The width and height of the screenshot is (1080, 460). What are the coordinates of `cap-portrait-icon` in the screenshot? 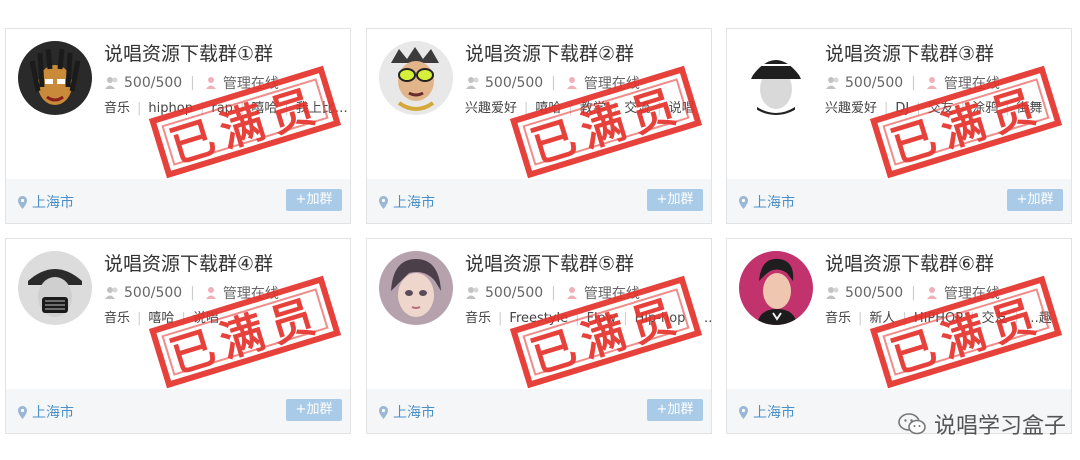 It's located at (776, 78).